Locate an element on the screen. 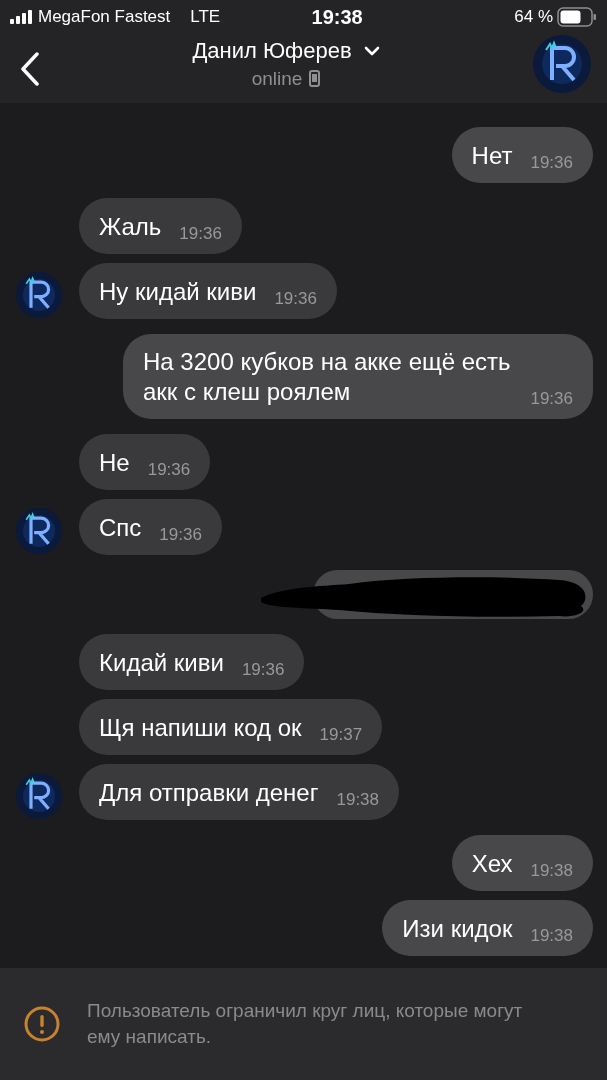  message-text: Спс is located at coordinates (120, 528).